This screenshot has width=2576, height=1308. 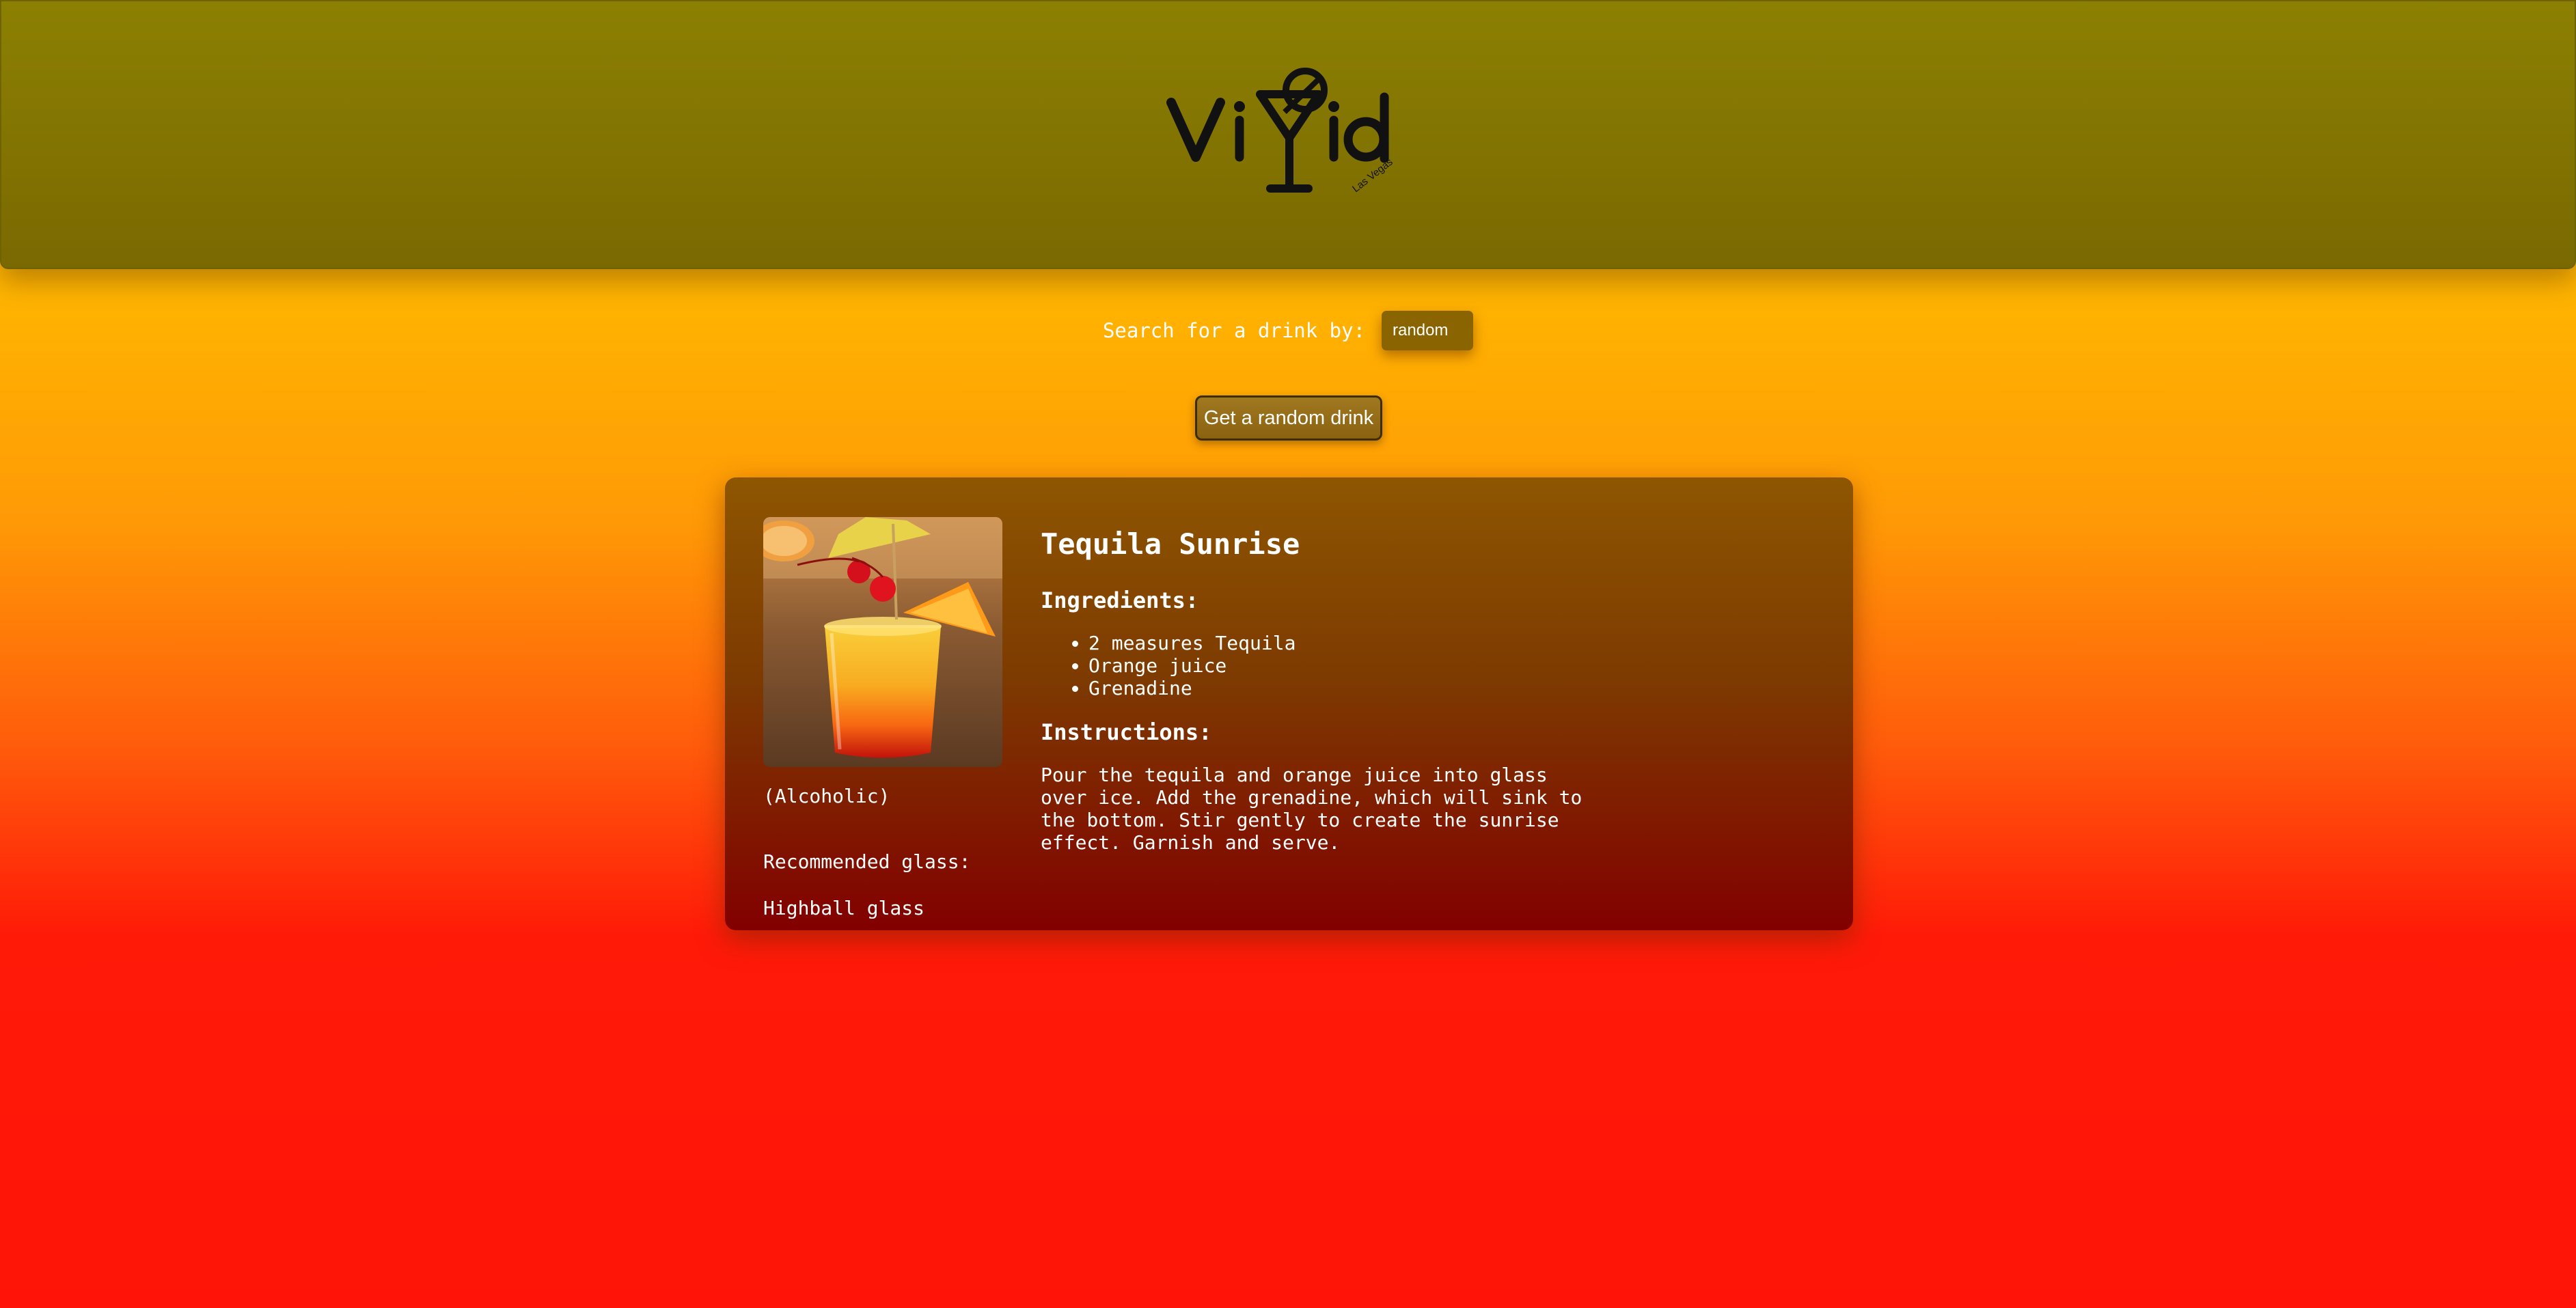 What do you see at coordinates (1344, 665) in the screenshot?
I see `ingredient-item: Orange juice` at bounding box center [1344, 665].